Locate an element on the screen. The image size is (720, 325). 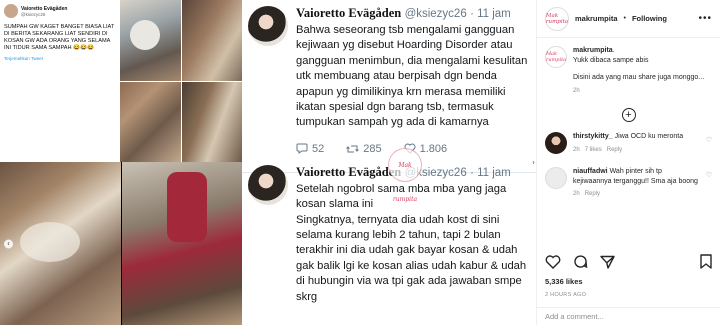
account-avatar: Mak rumpita is located at coordinates (557, 18).